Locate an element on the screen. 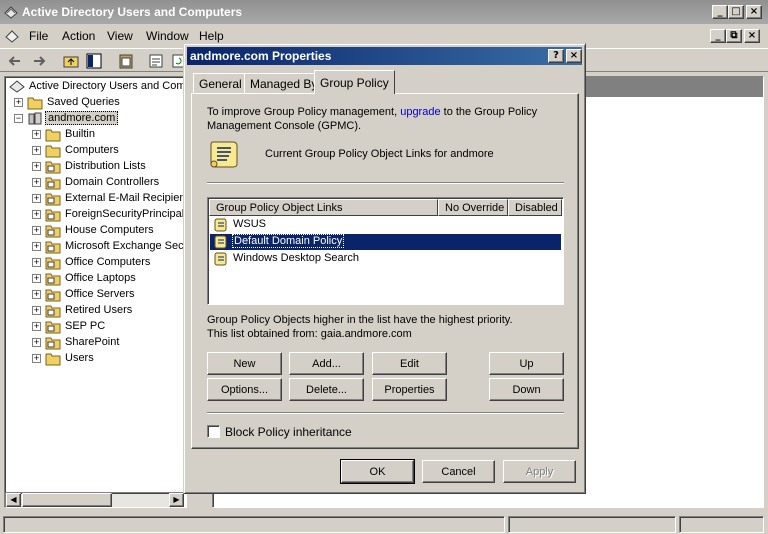 The image size is (768, 534). scroll-right-button: ▶ is located at coordinates (176, 500).